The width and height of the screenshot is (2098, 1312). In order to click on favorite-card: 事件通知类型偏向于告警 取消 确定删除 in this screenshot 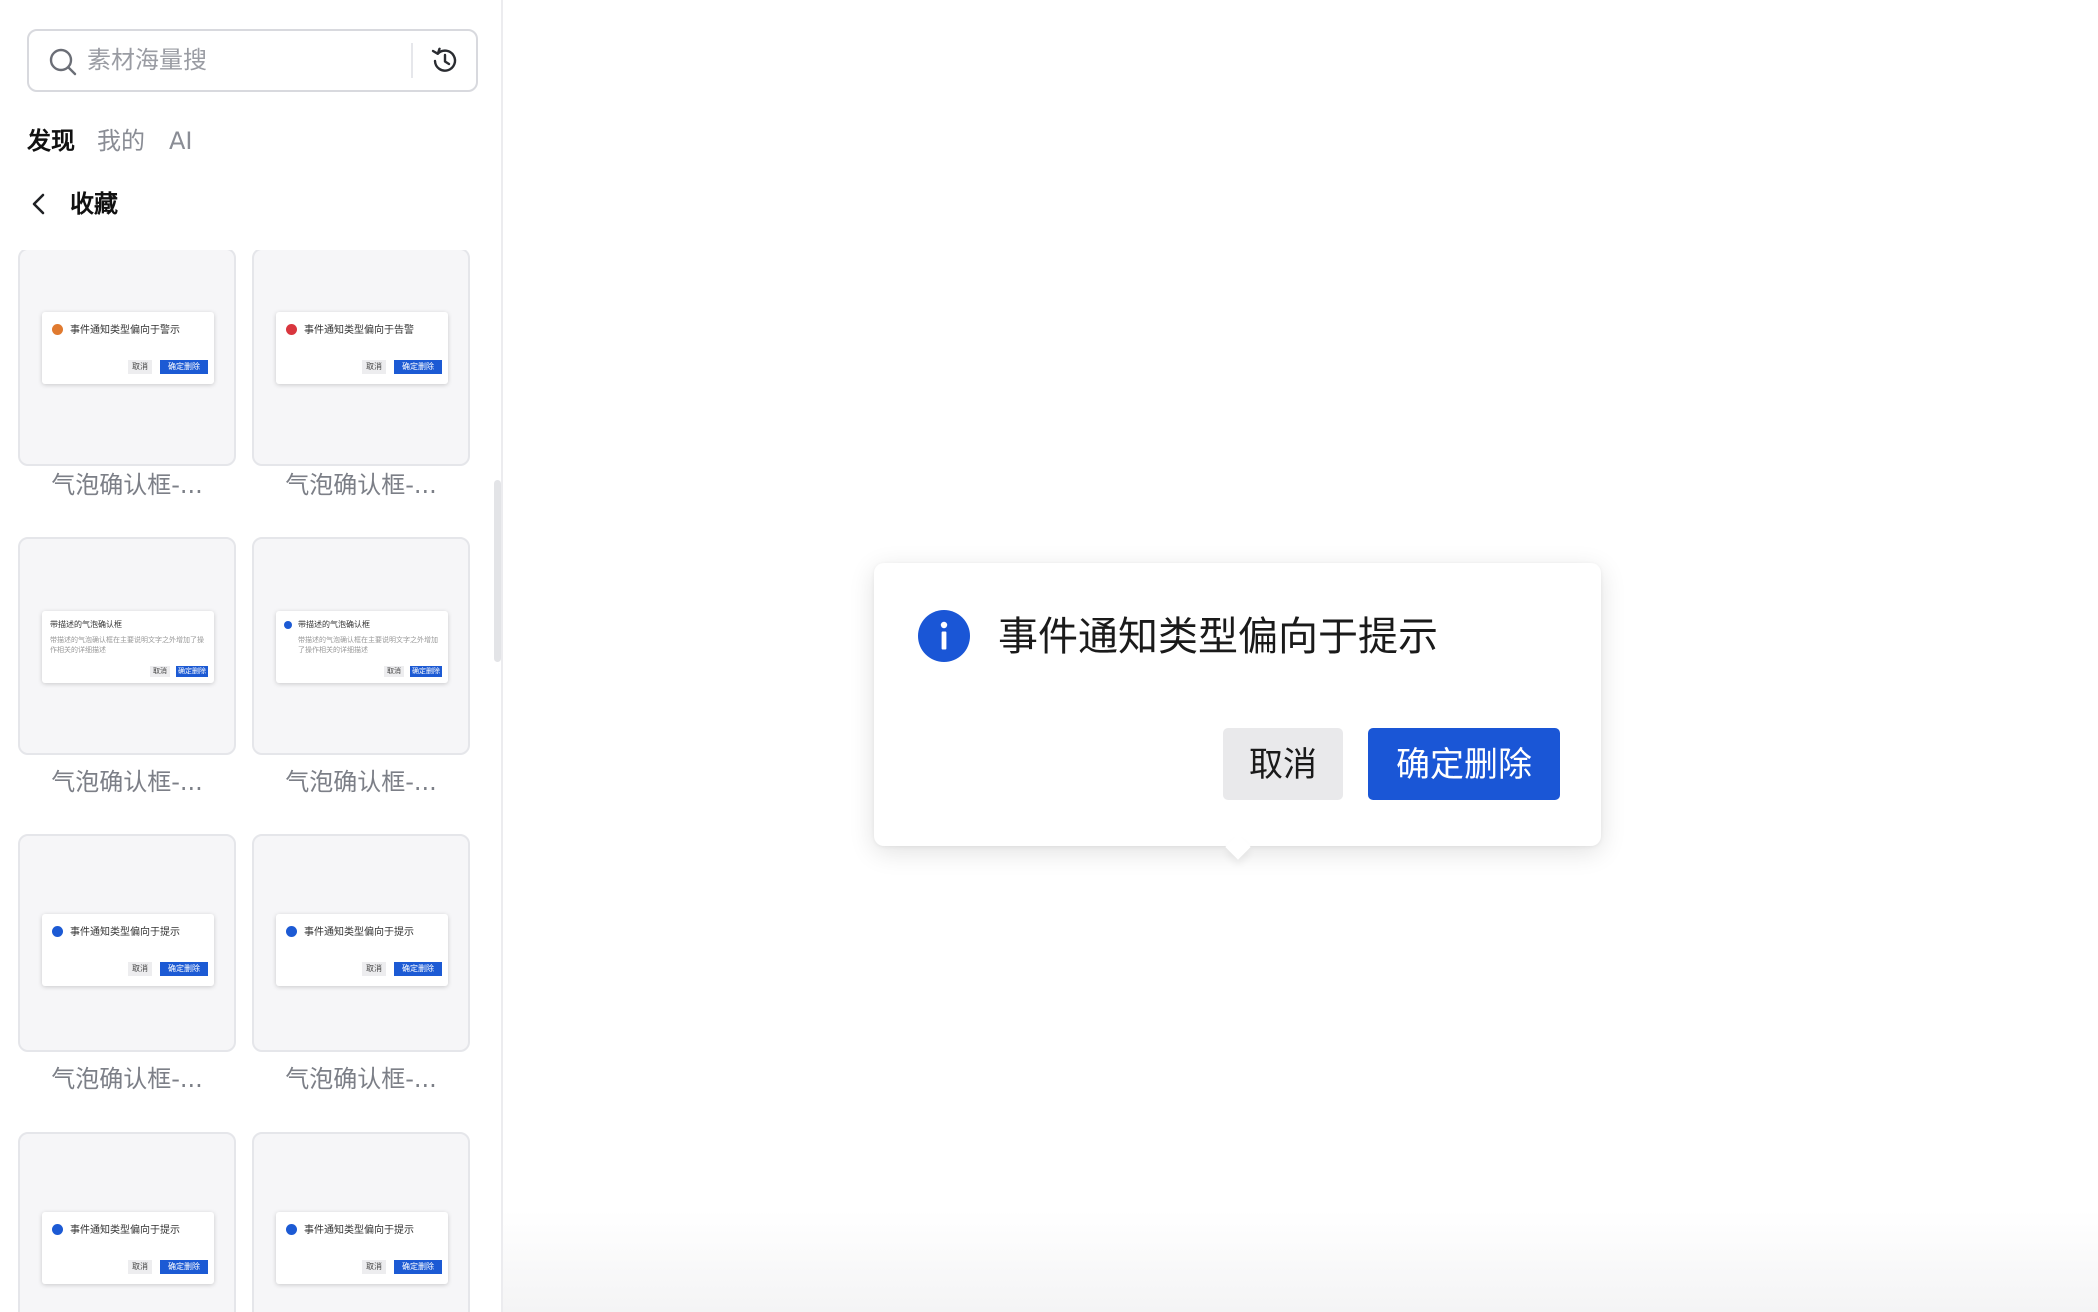, I will do `click(361, 358)`.